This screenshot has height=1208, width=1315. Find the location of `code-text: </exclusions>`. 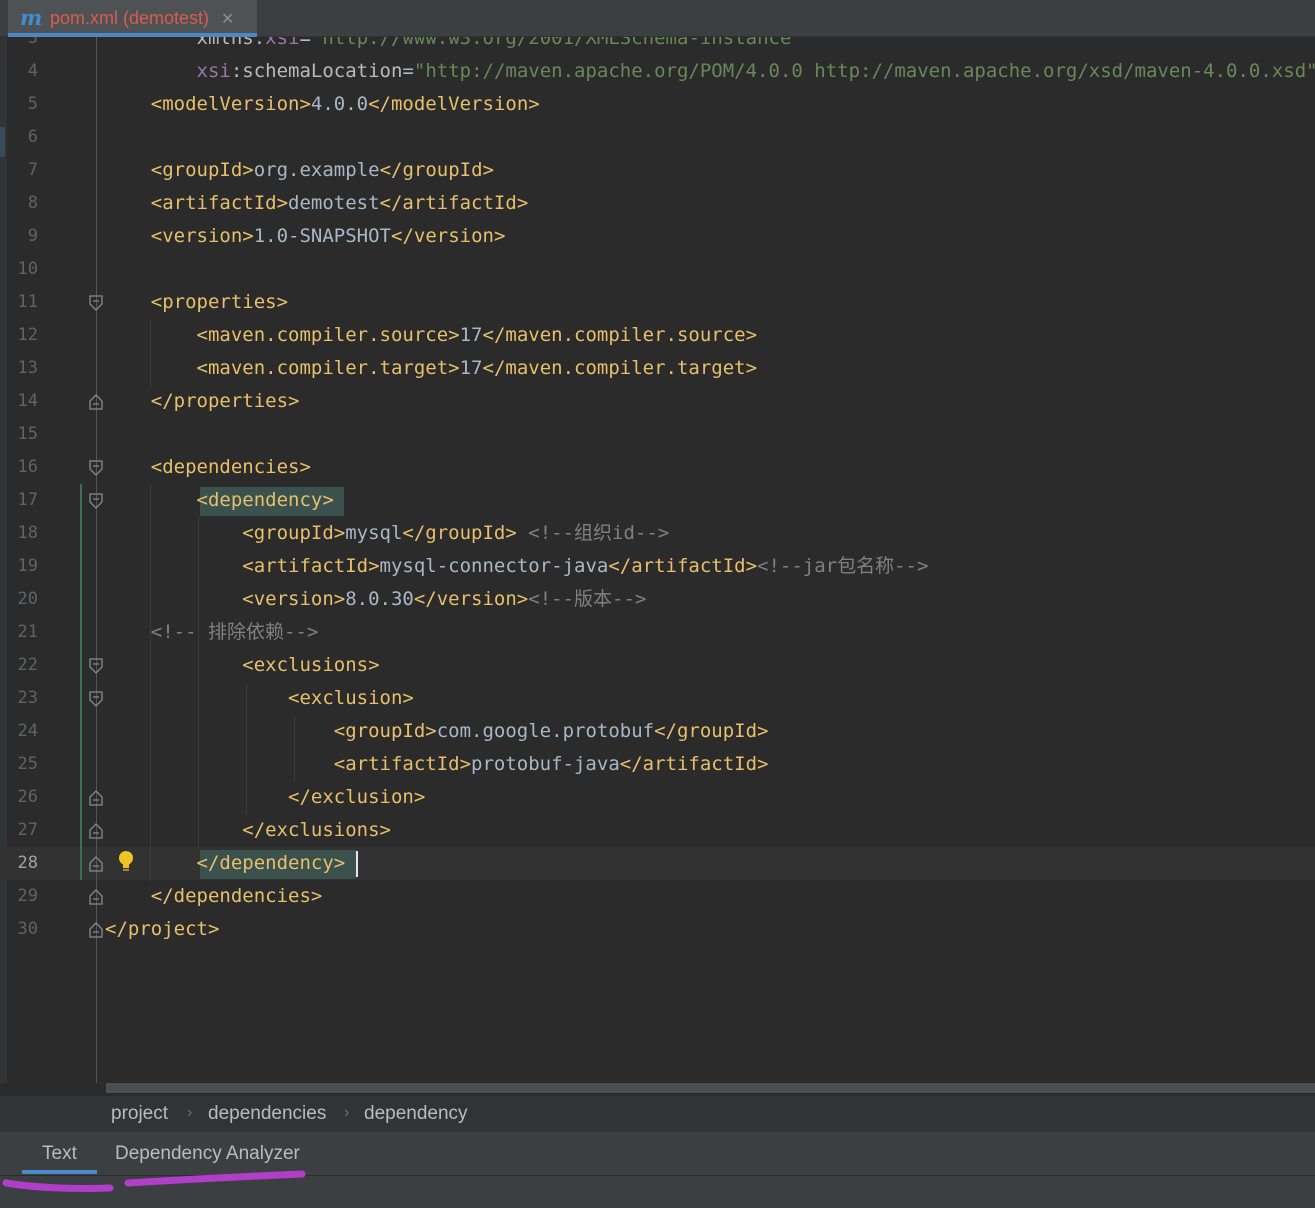

code-text: </exclusions> is located at coordinates (248, 830).